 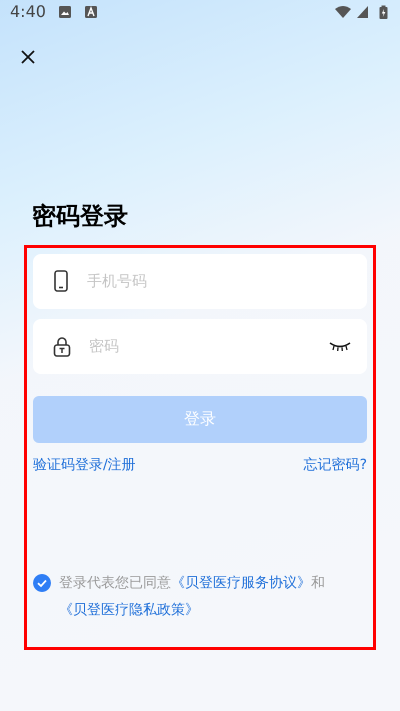 I want to click on input-field: 手机号码, so click(x=200, y=281).